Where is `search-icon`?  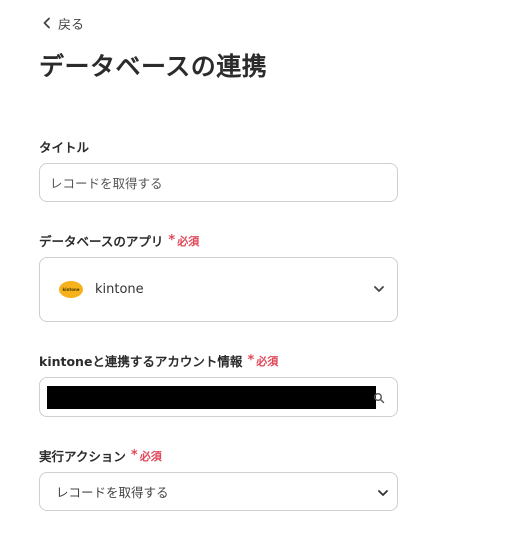
search-icon is located at coordinates (379, 398).